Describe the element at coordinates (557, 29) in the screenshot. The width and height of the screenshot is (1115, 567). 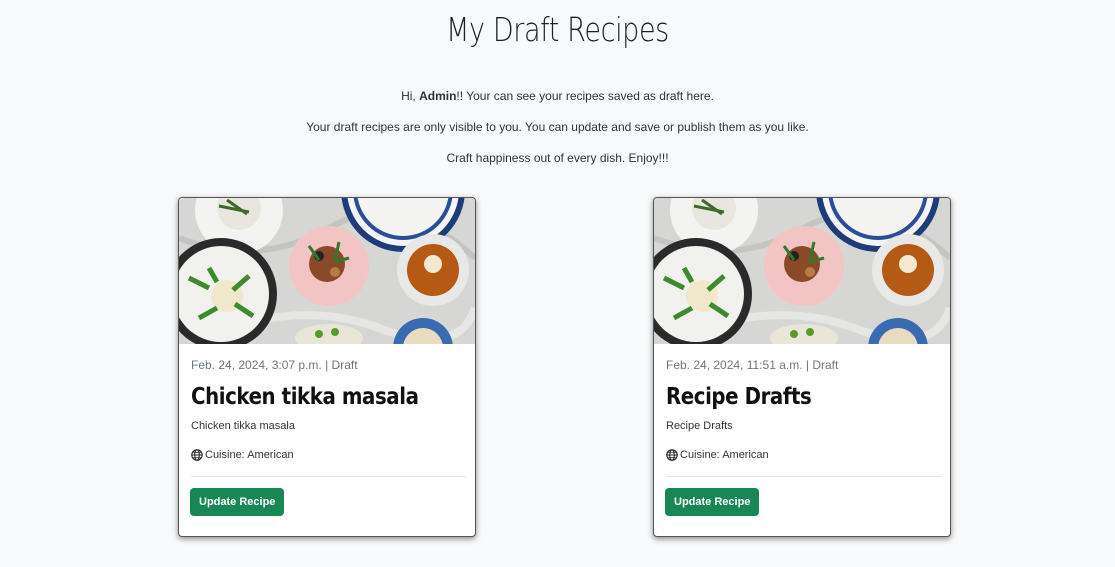
I see `page-title: My Draft Recipes` at that location.